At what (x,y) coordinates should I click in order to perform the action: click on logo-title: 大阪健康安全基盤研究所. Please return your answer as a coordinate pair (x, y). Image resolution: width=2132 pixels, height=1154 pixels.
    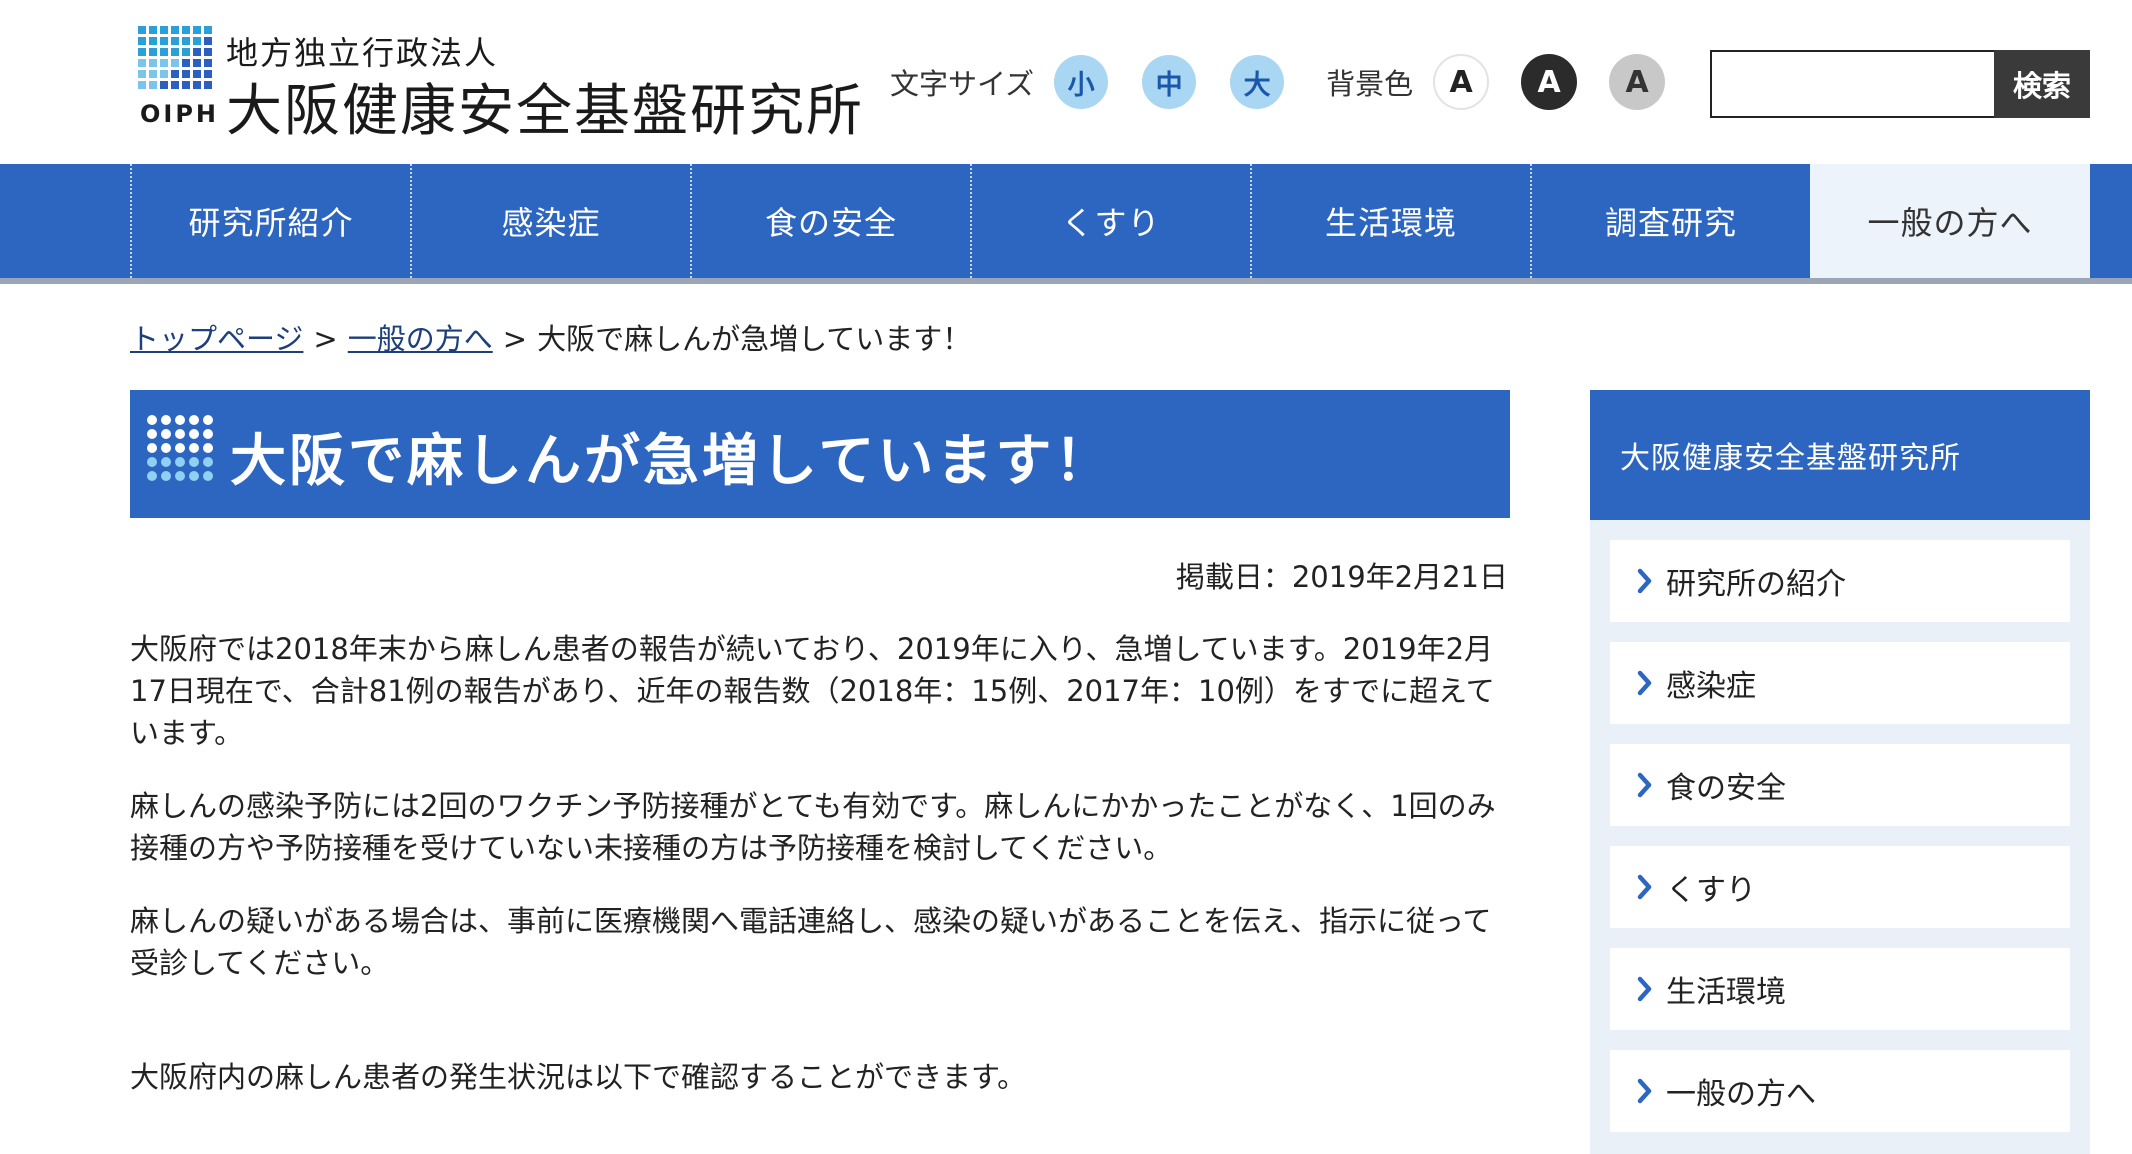
    Looking at the image, I should click on (545, 111).